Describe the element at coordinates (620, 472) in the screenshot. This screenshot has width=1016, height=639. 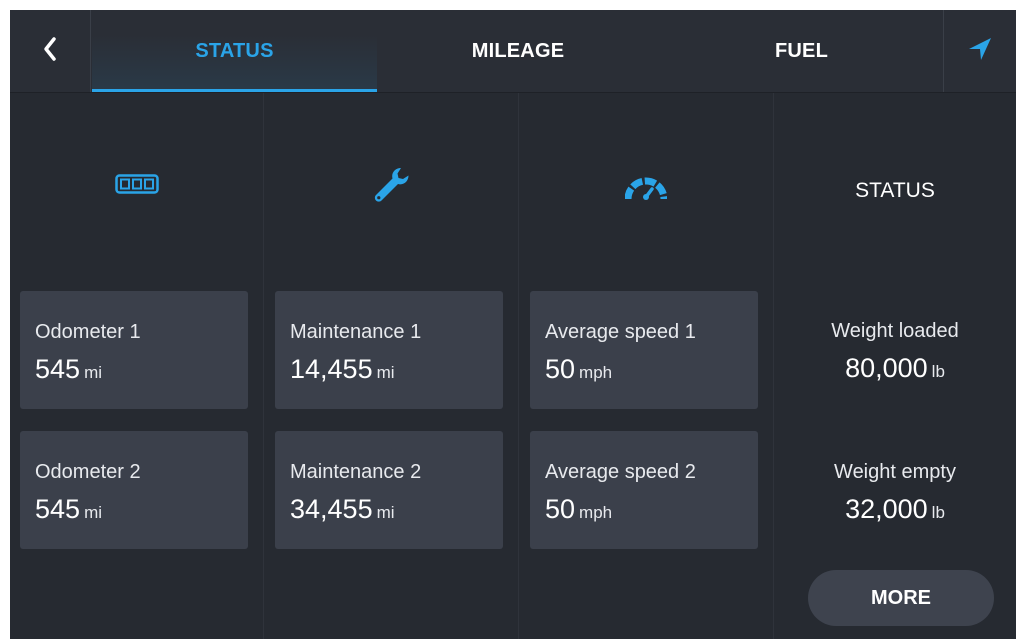
I see `card-label: Average speed 2` at that location.